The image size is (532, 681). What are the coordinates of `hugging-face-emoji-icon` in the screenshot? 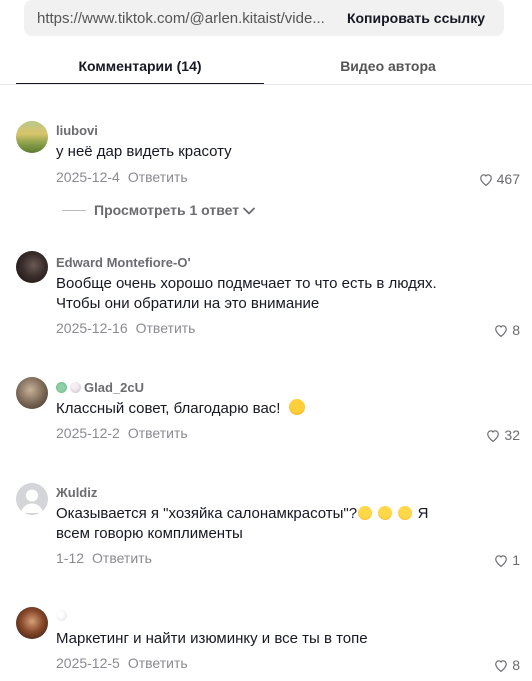 It's located at (296, 407).